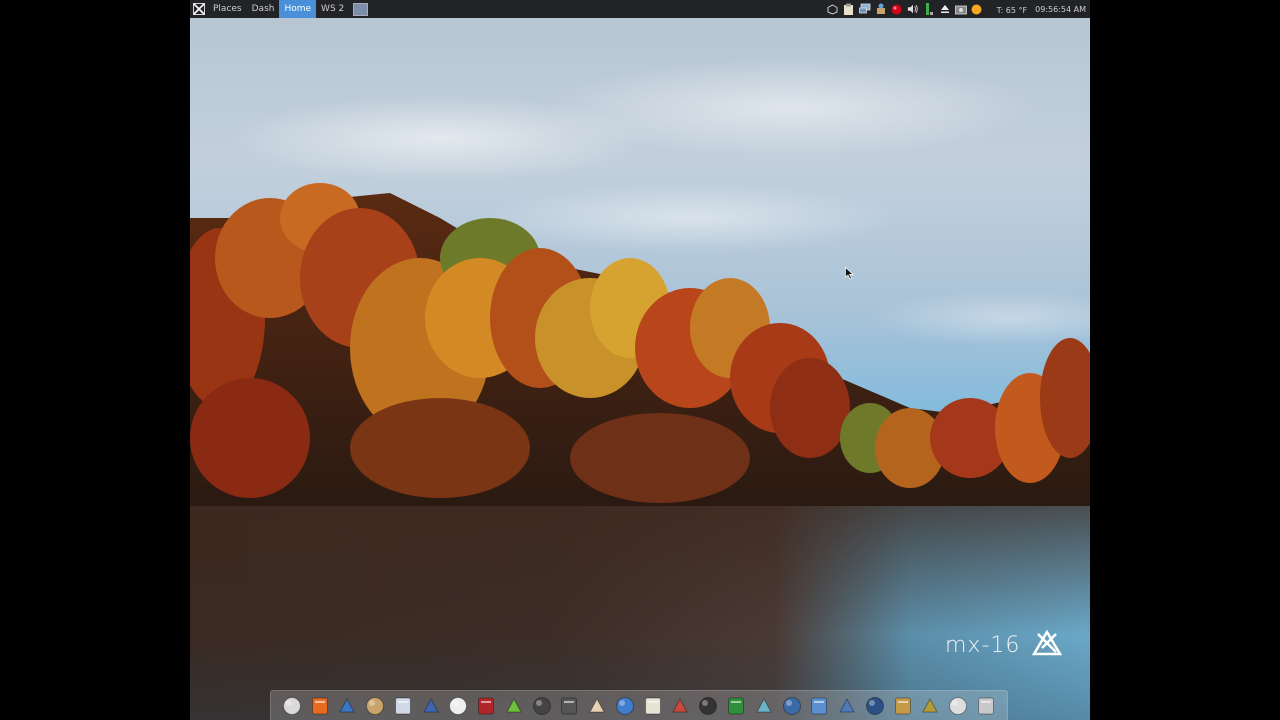 The width and height of the screenshot is (1280, 720). Describe the element at coordinates (983, 645) in the screenshot. I see `brand-text: mx-16` at that location.